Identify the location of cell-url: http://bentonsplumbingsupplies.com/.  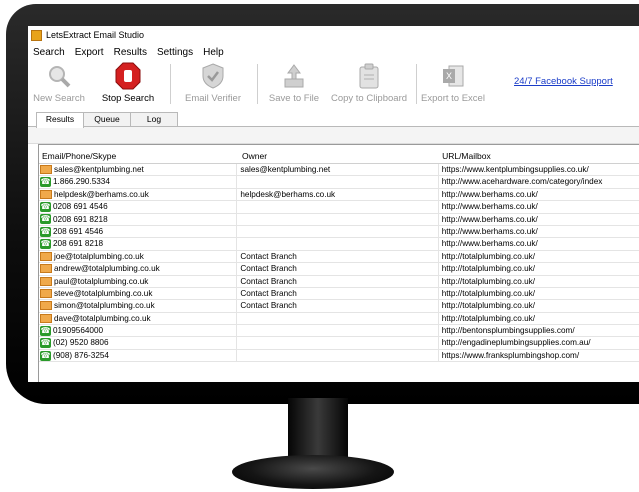
(508, 331).